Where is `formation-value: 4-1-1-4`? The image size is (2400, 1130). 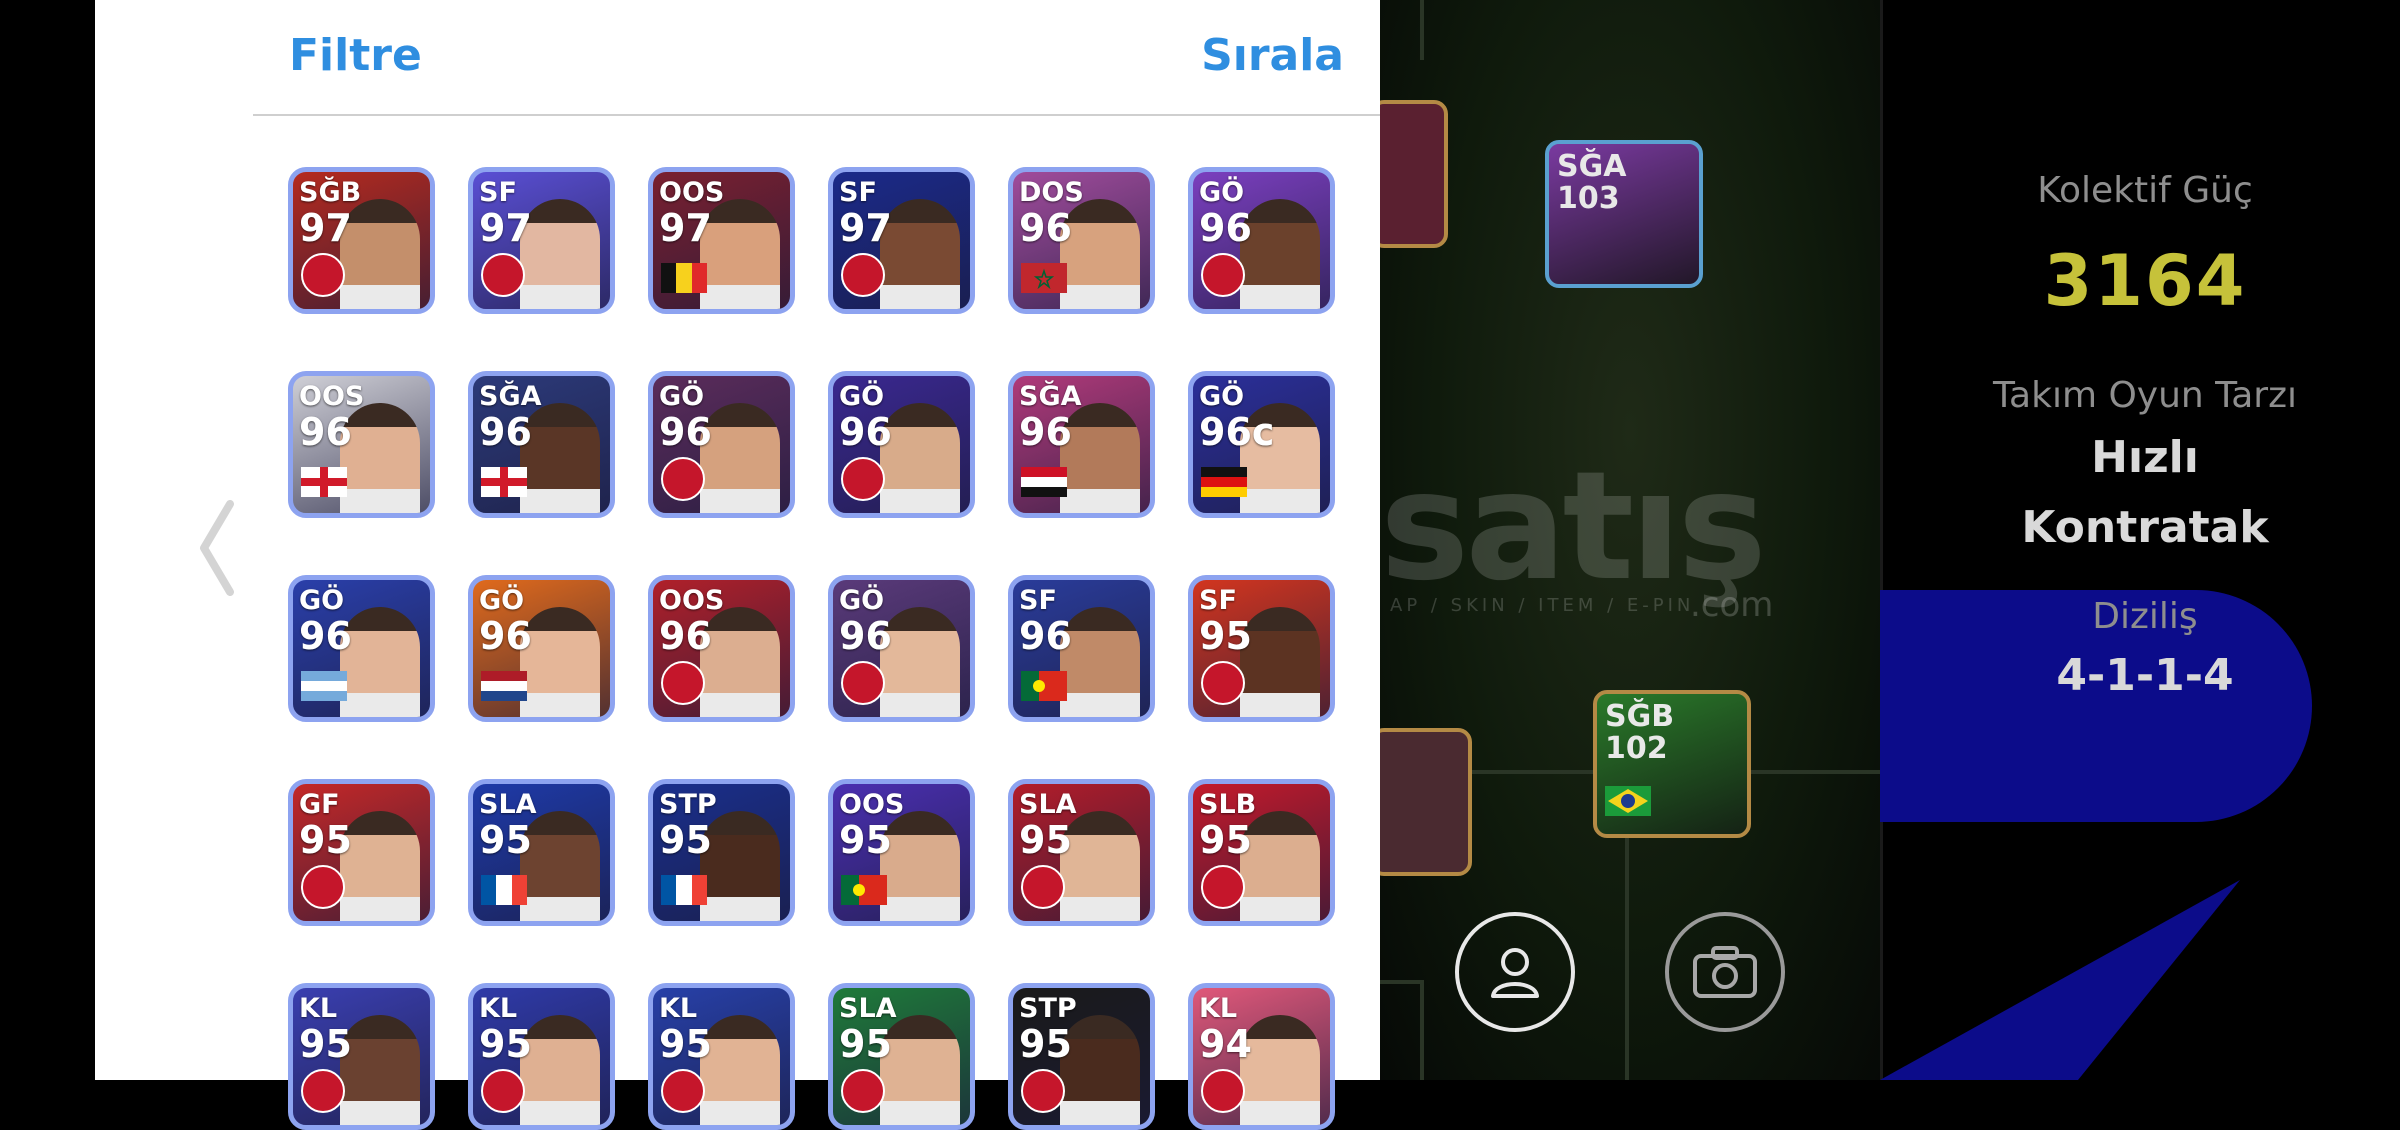 formation-value: 4-1-1-4 is located at coordinates (2145, 675).